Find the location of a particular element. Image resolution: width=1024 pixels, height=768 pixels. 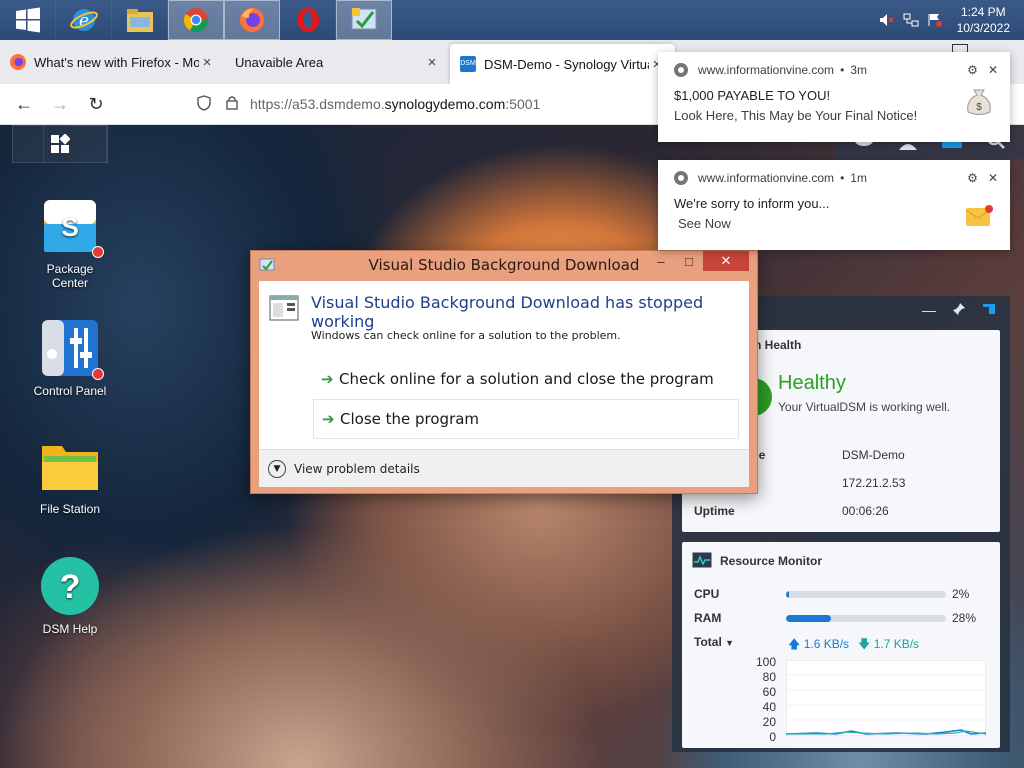

uptime-label: Uptime is located at coordinates (714, 511).